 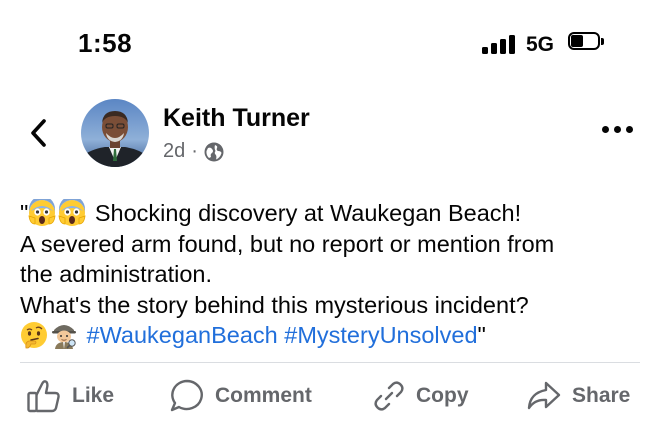 What do you see at coordinates (93, 395) in the screenshot?
I see `like-label: Like` at bounding box center [93, 395].